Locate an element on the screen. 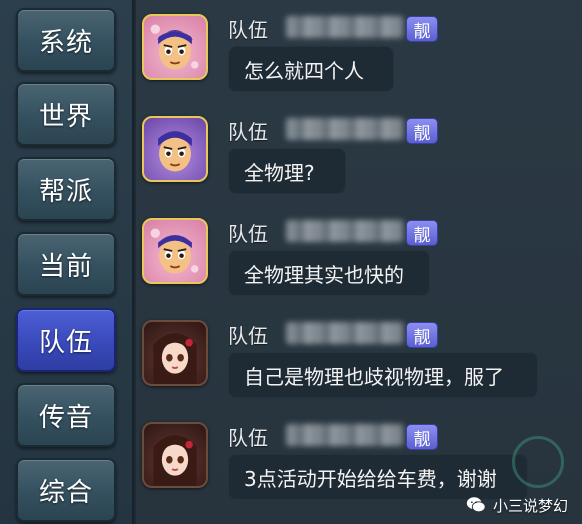 This screenshot has width=582, height=524. tab-current: 当前 is located at coordinates (66, 264).